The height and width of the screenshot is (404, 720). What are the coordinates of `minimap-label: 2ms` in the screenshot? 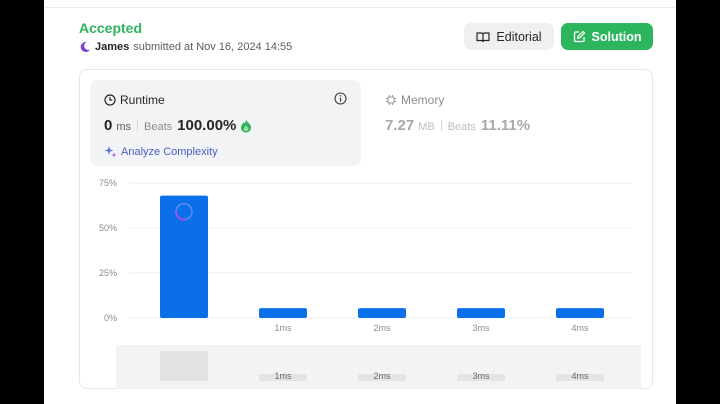 It's located at (382, 376).